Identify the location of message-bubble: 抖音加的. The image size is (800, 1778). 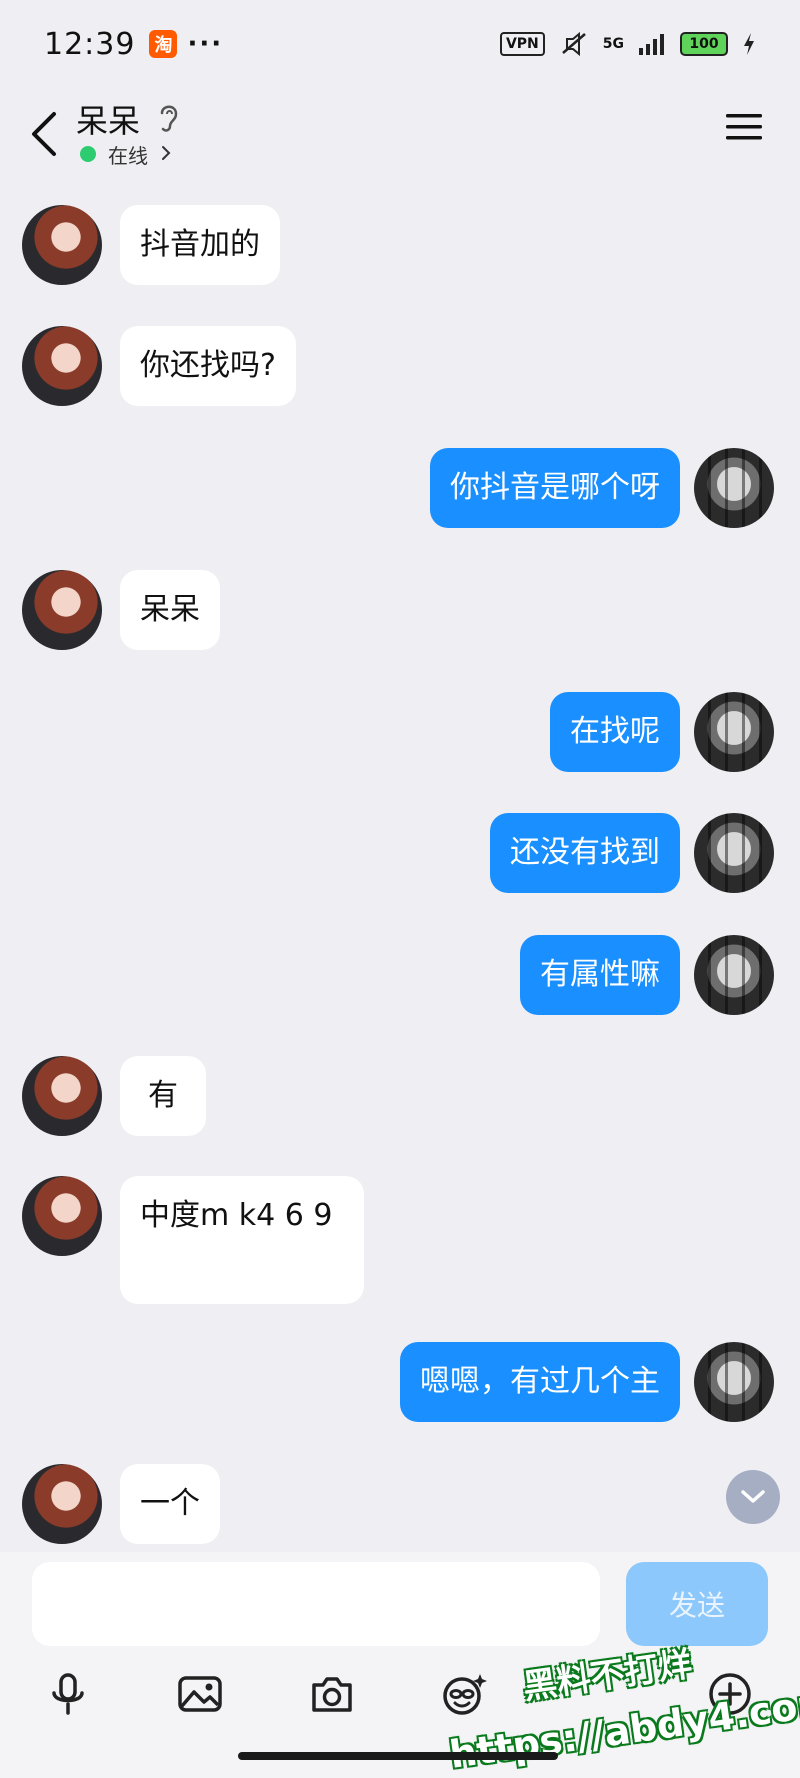
(200, 245).